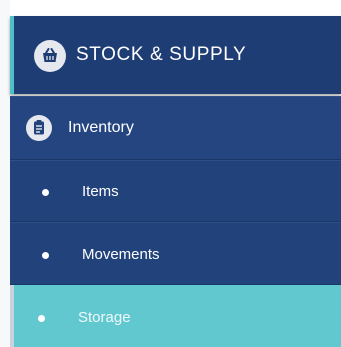 The height and width of the screenshot is (347, 341). What do you see at coordinates (161, 54) in the screenshot?
I see `section-title: STOCK & SUPPLY` at bounding box center [161, 54].